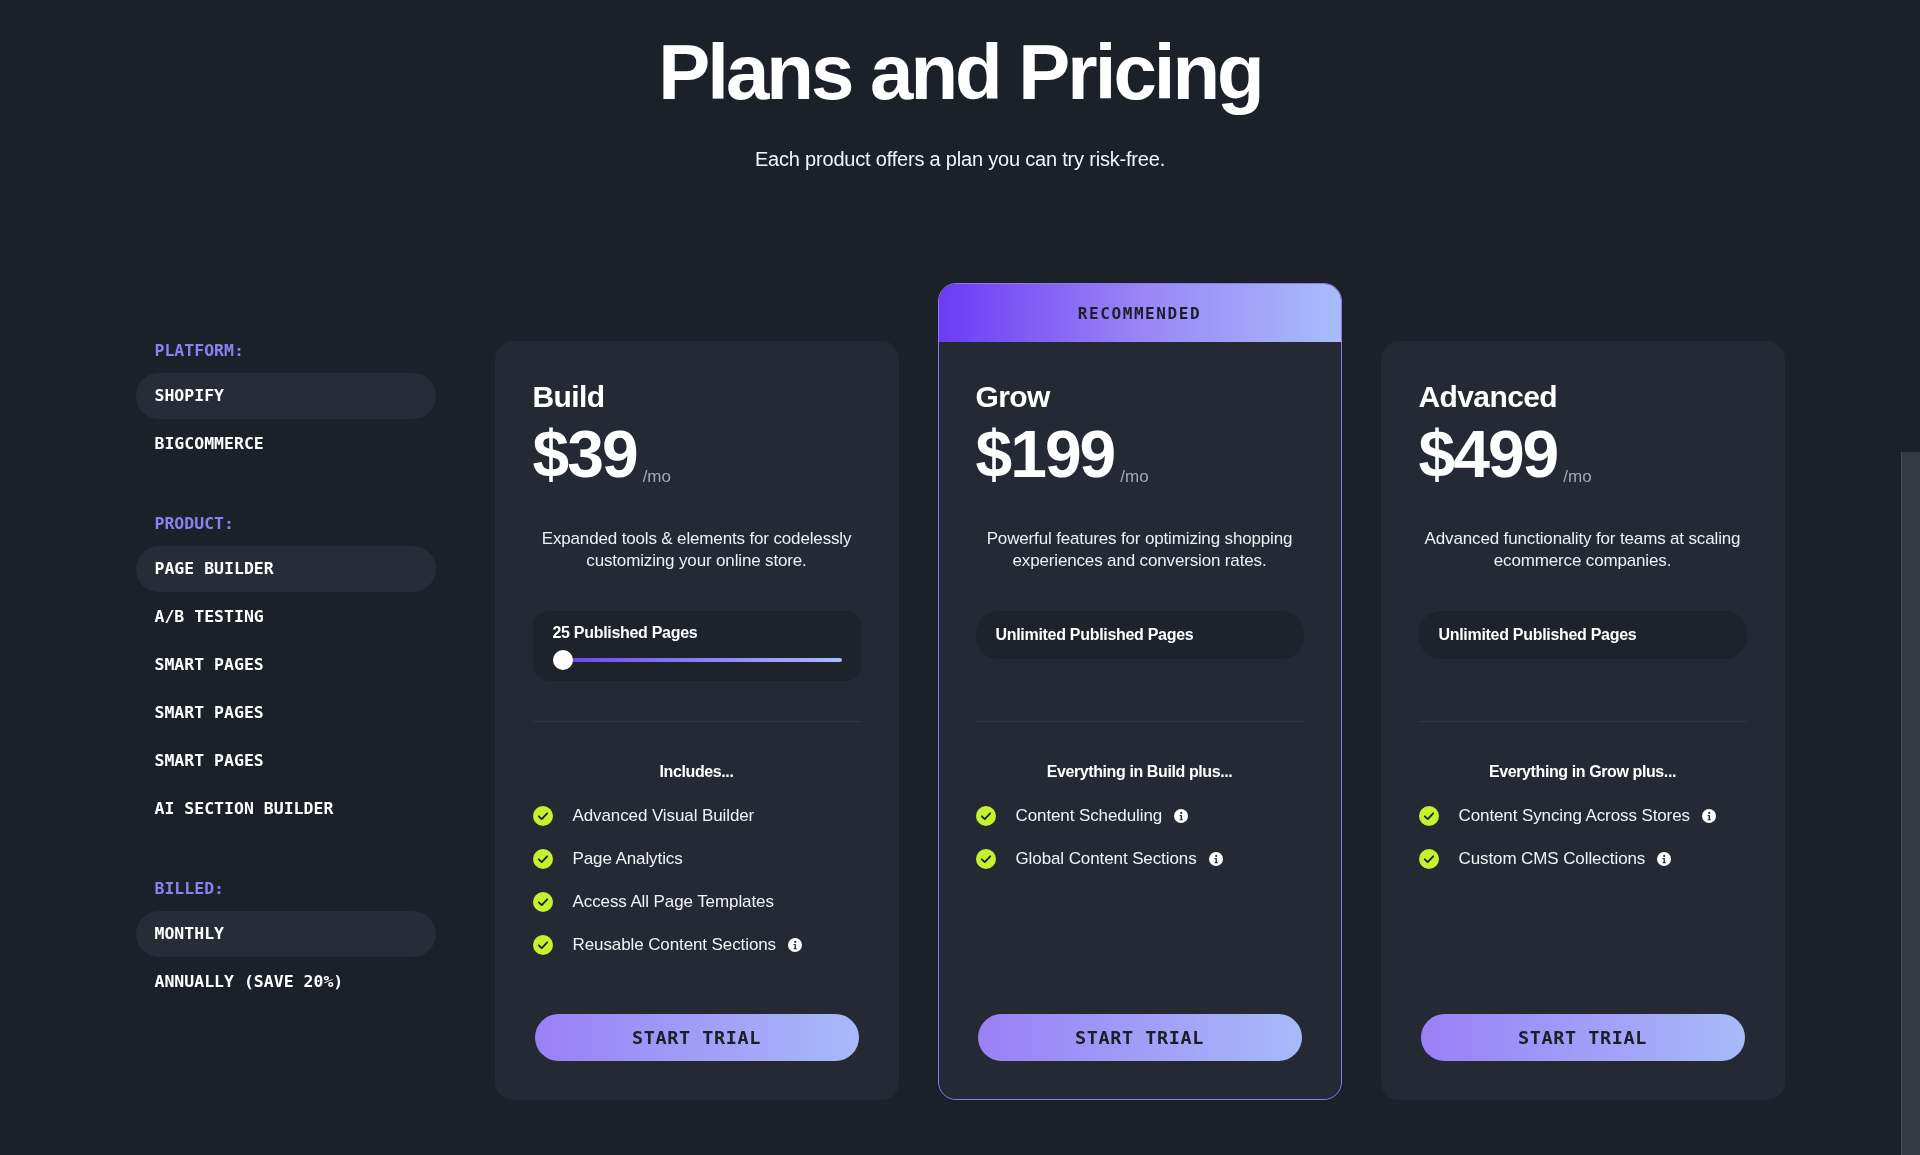 The width and height of the screenshot is (1920, 1155). I want to click on filter-option: PAGE BUILDER, so click(285, 569).